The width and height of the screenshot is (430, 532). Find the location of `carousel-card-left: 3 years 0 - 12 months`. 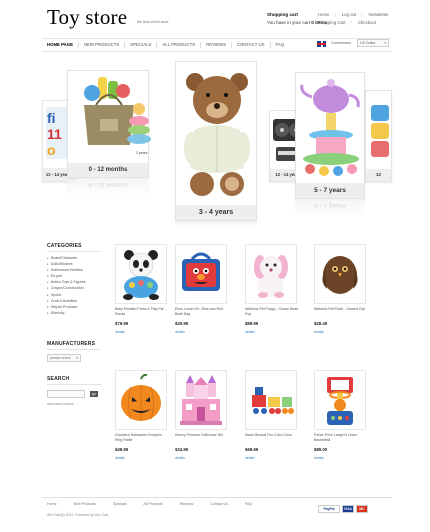

carousel-card-left: 3 years 0 - 12 months is located at coordinates (109, 124).